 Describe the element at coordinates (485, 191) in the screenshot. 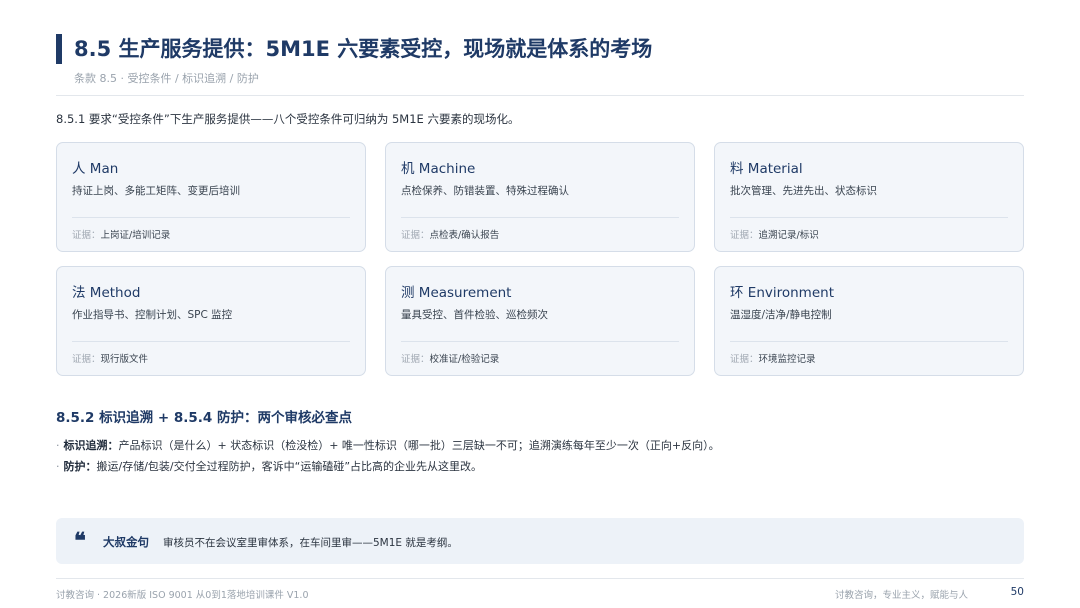

I see `card-description: 点检保养、防错装置、特殊过程确认` at that location.